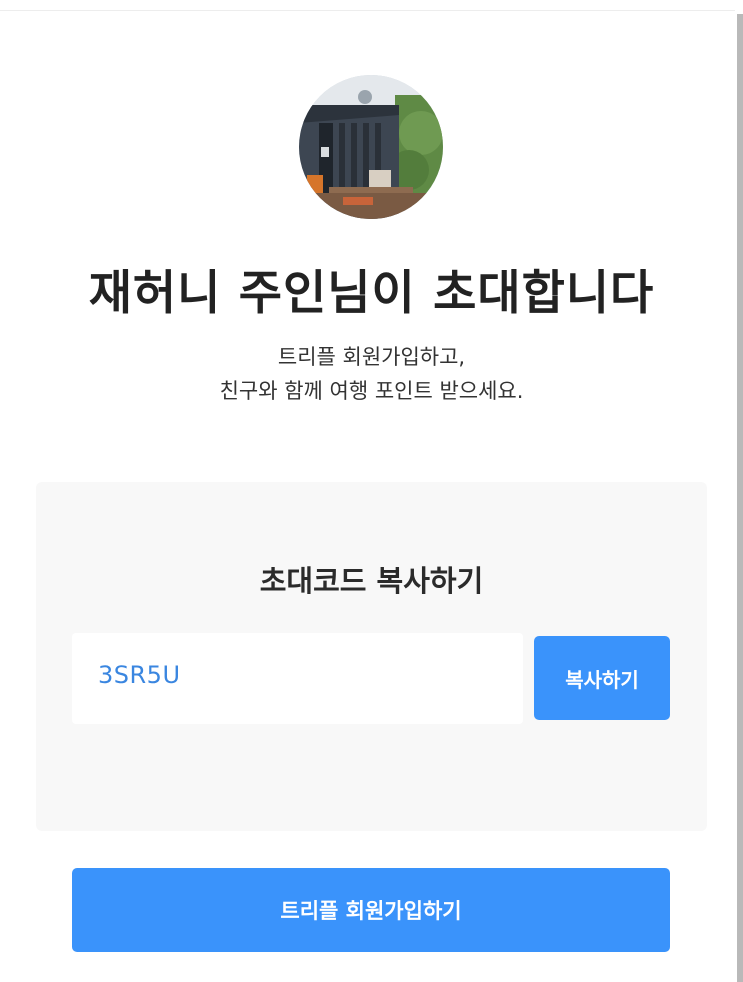 This screenshot has width=743, height=982. I want to click on top-divider, so click(367, 10).